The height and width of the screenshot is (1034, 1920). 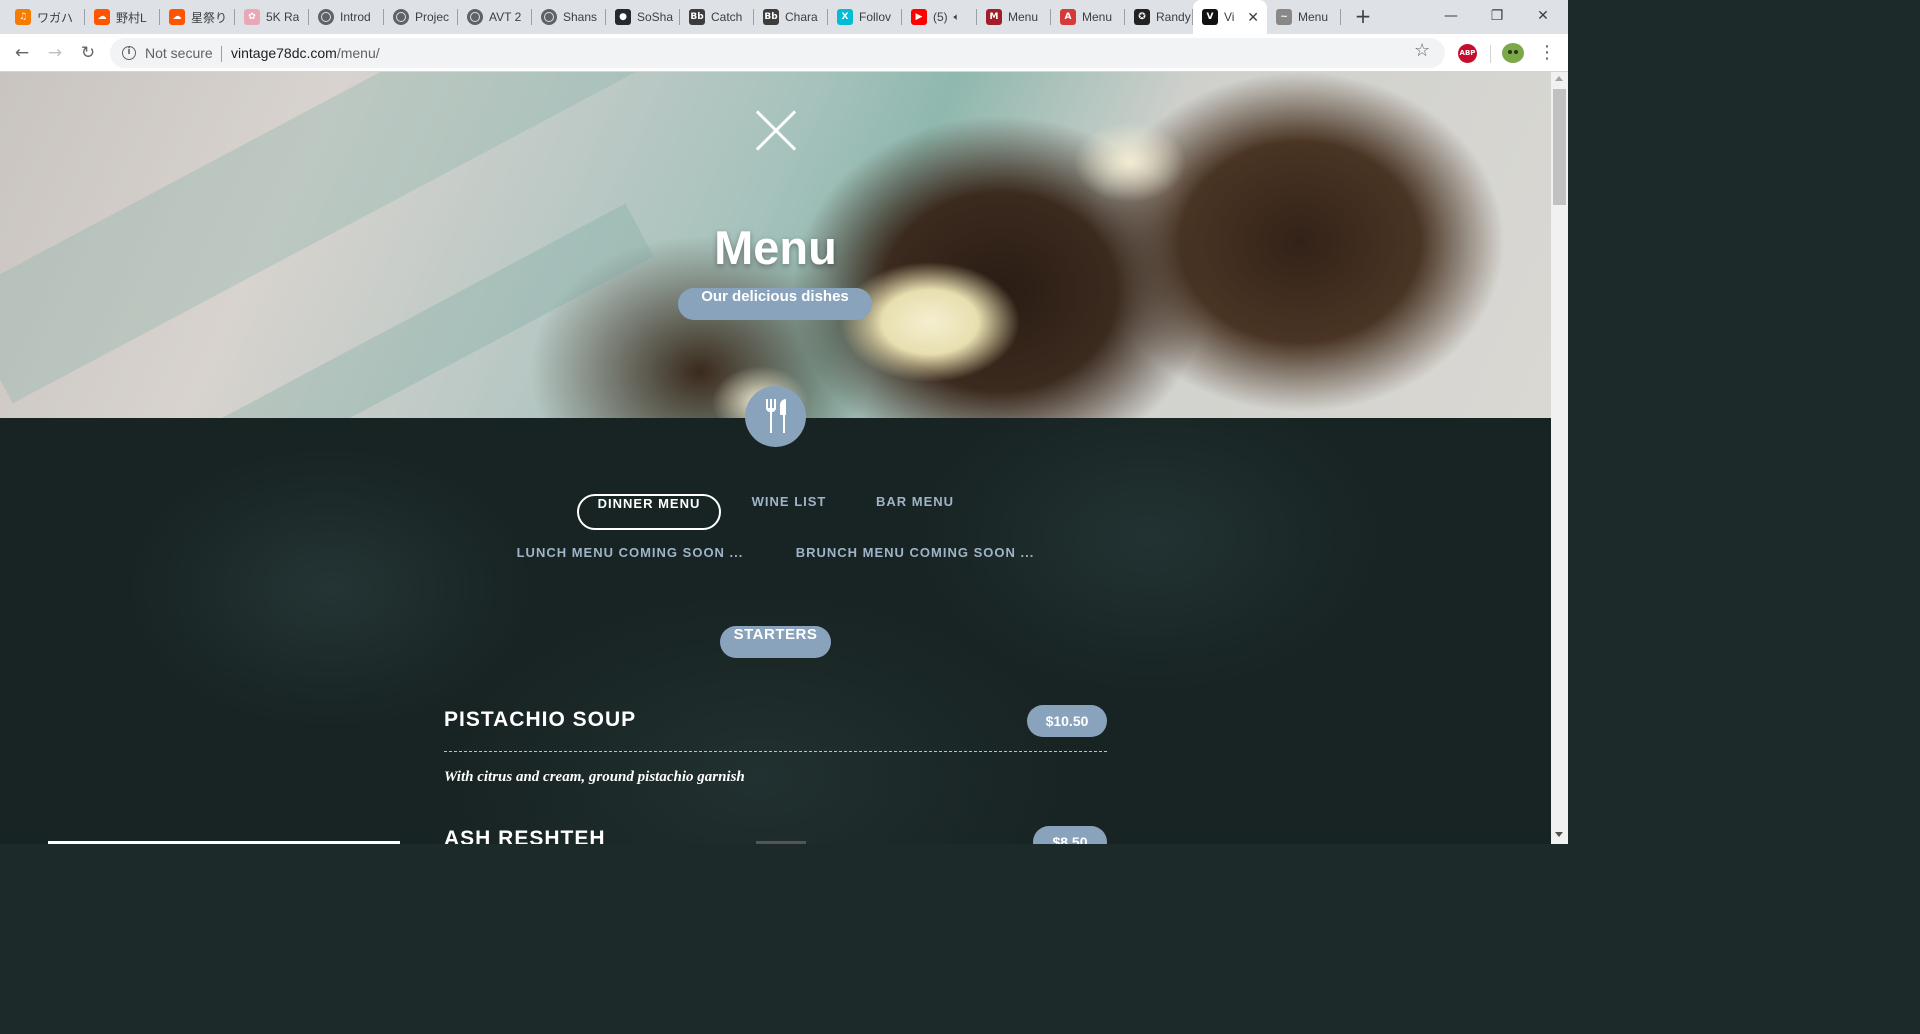 I want to click on extension-icon, so click(x=1513, y=53).